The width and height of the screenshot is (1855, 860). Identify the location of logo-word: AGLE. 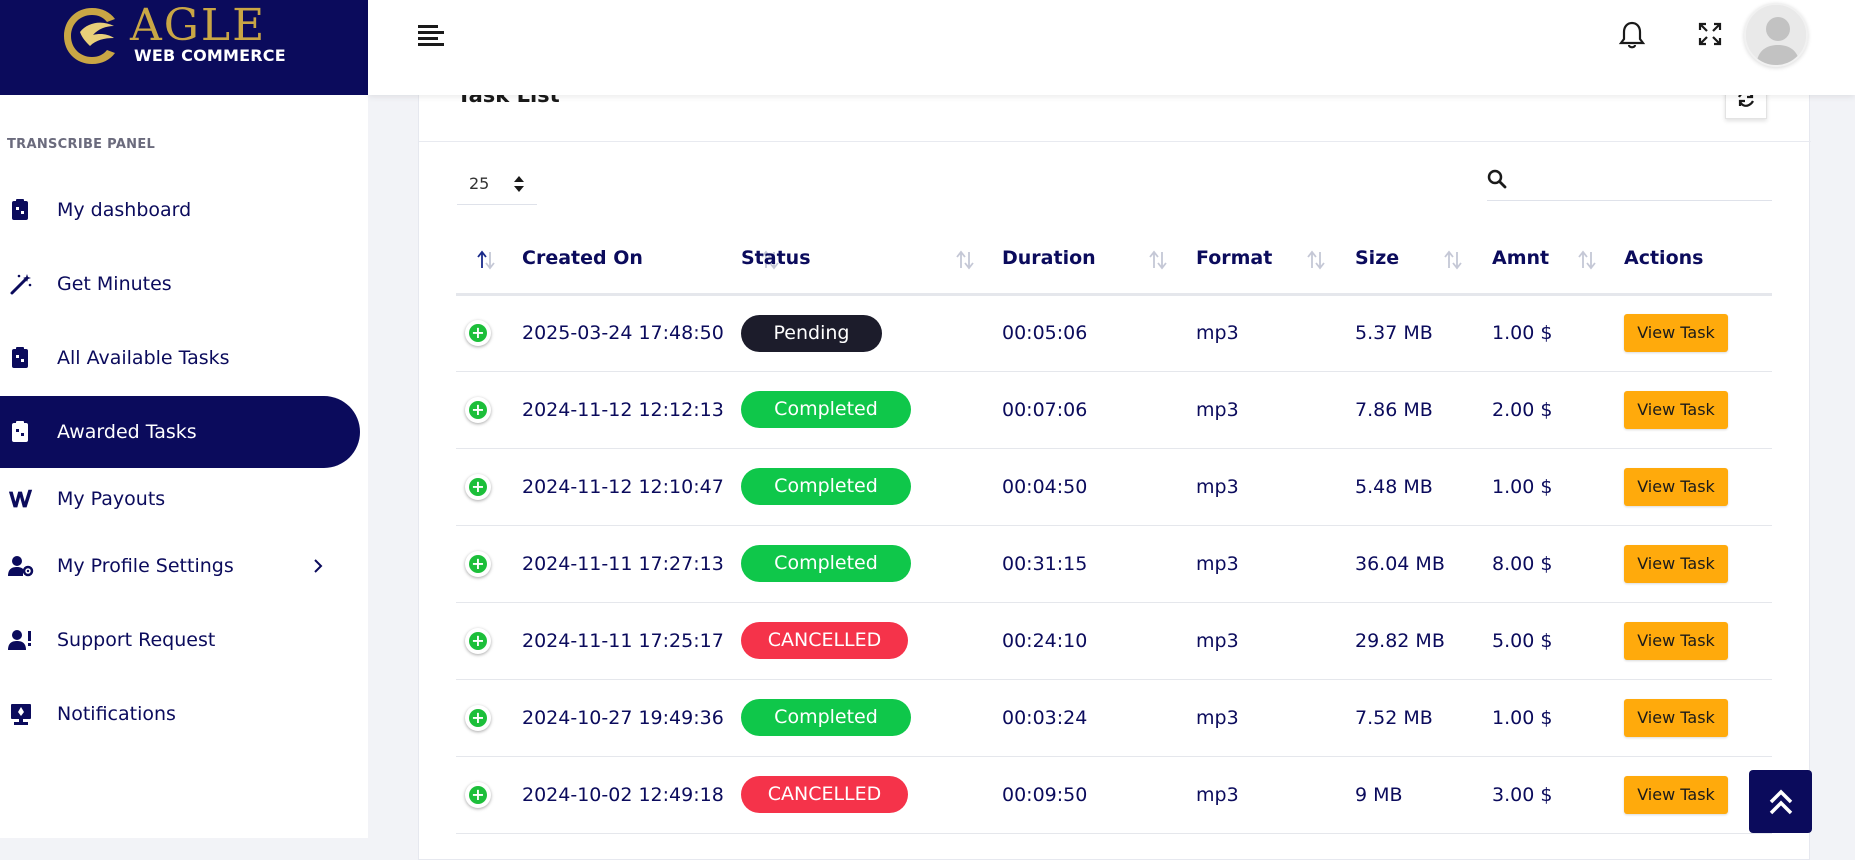
(198, 25).